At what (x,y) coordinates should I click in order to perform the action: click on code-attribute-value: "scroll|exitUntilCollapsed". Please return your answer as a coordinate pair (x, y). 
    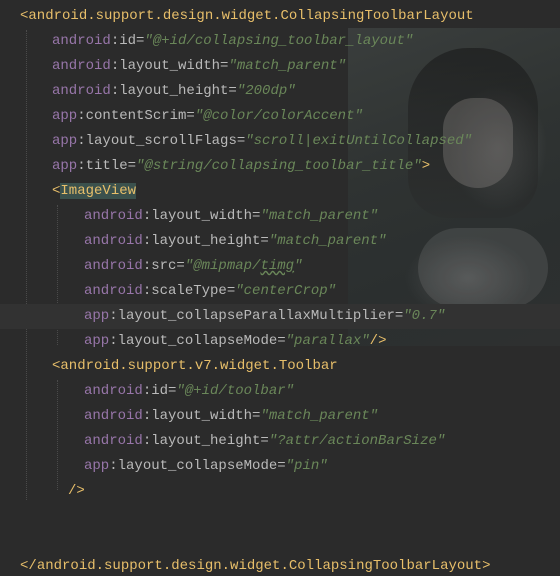
    Looking at the image, I should click on (359, 141).